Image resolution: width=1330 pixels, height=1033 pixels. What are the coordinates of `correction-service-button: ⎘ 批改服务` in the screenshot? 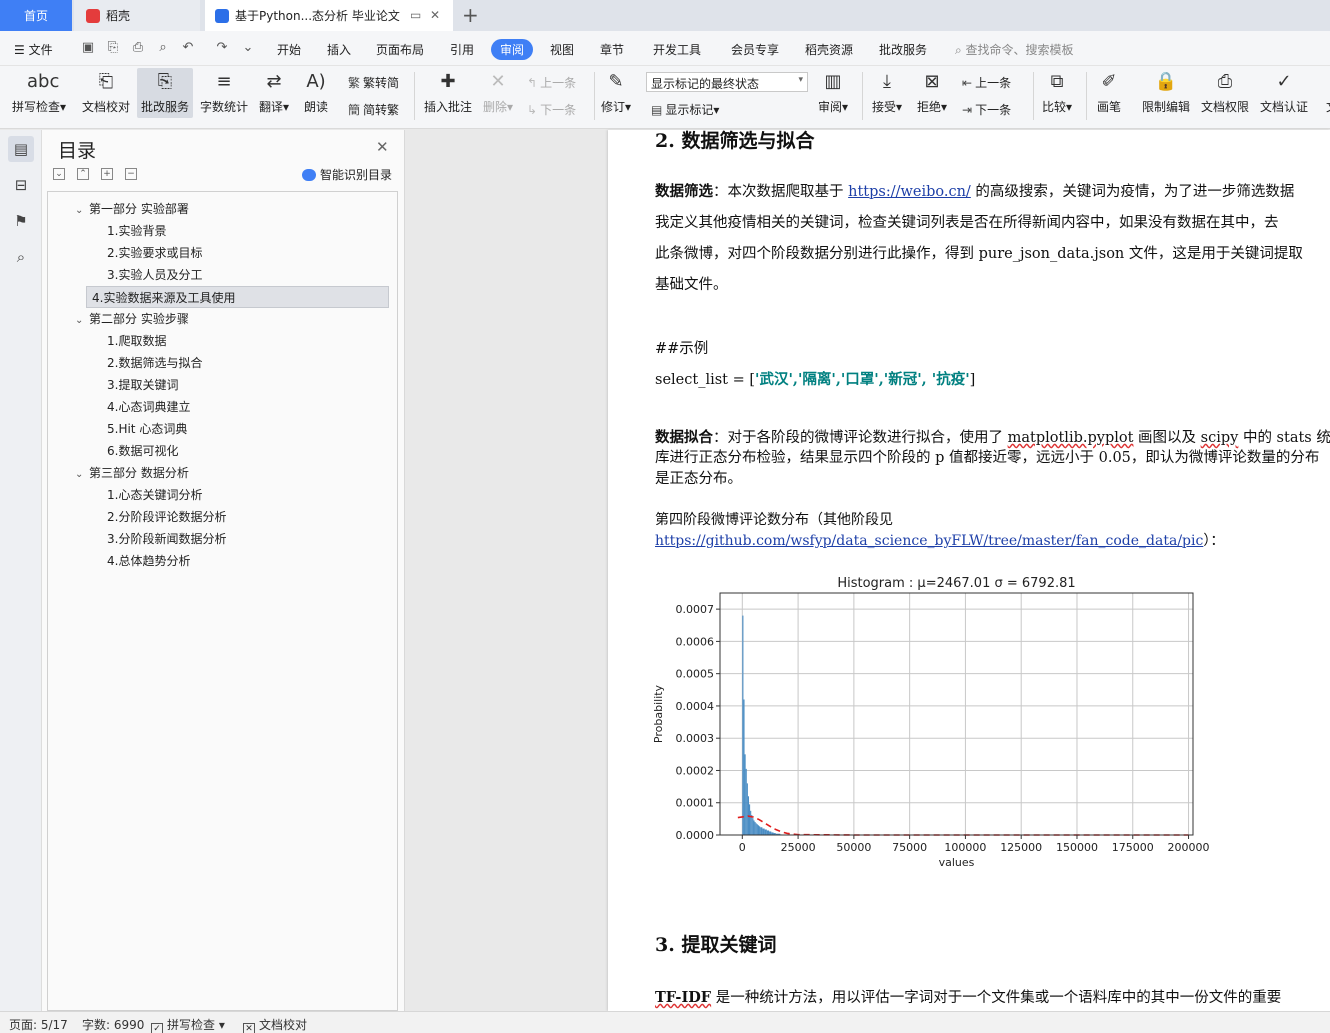 It's located at (165, 93).